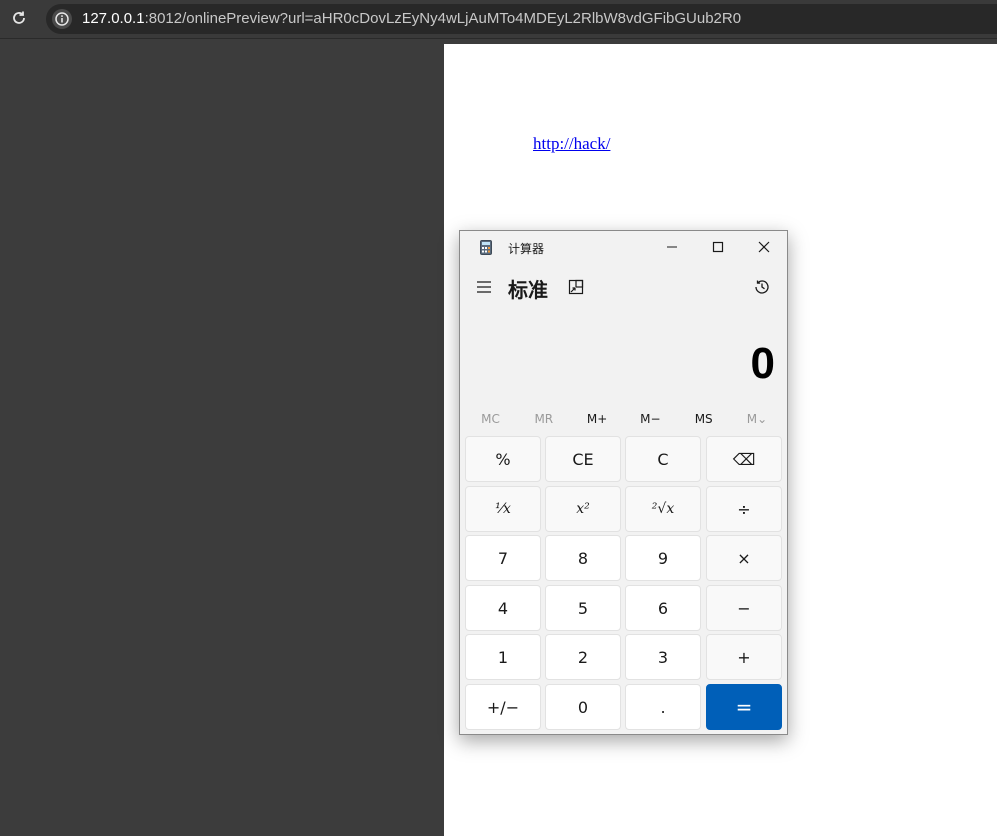 The image size is (997, 836). I want to click on memory-m-minus-button: M−, so click(650, 419).